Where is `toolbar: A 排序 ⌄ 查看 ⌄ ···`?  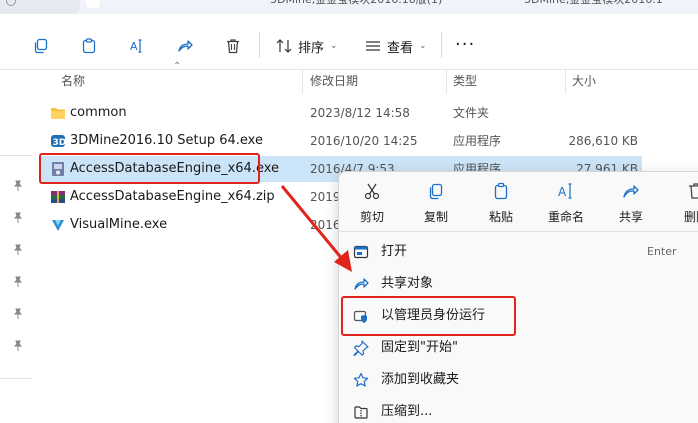
toolbar: A 排序 ⌄ 查看 ⌄ ··· is located at coordinates (349, 42).